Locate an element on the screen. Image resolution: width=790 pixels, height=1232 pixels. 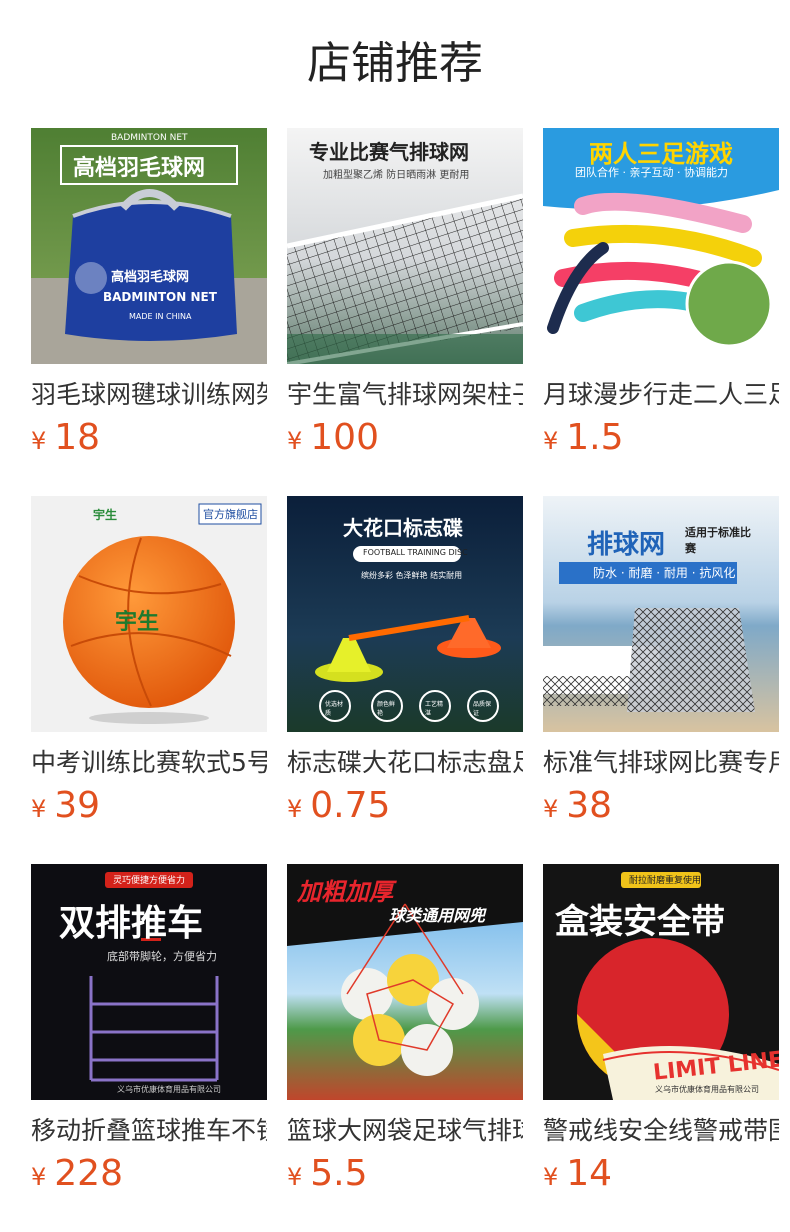
product-price: ¥0.75 is located at coordinates (338, 806).